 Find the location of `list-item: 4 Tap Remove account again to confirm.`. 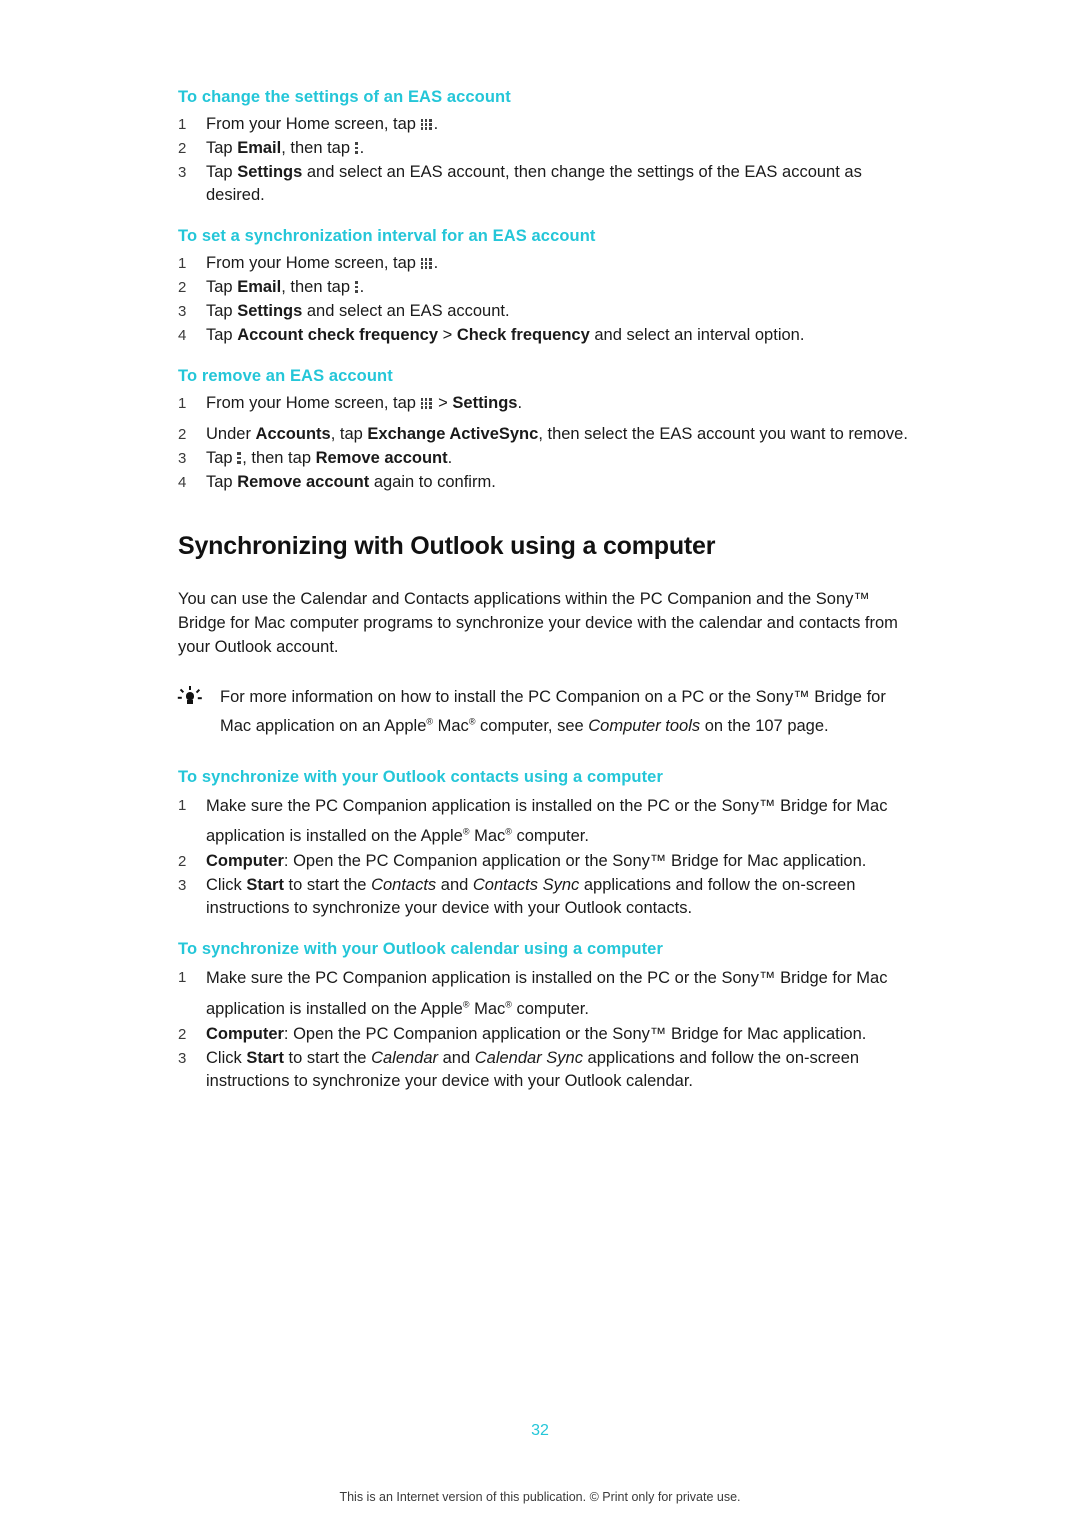

list-item: 4 Tap Remove account again to confirm. is located at coordinates (543, 482).